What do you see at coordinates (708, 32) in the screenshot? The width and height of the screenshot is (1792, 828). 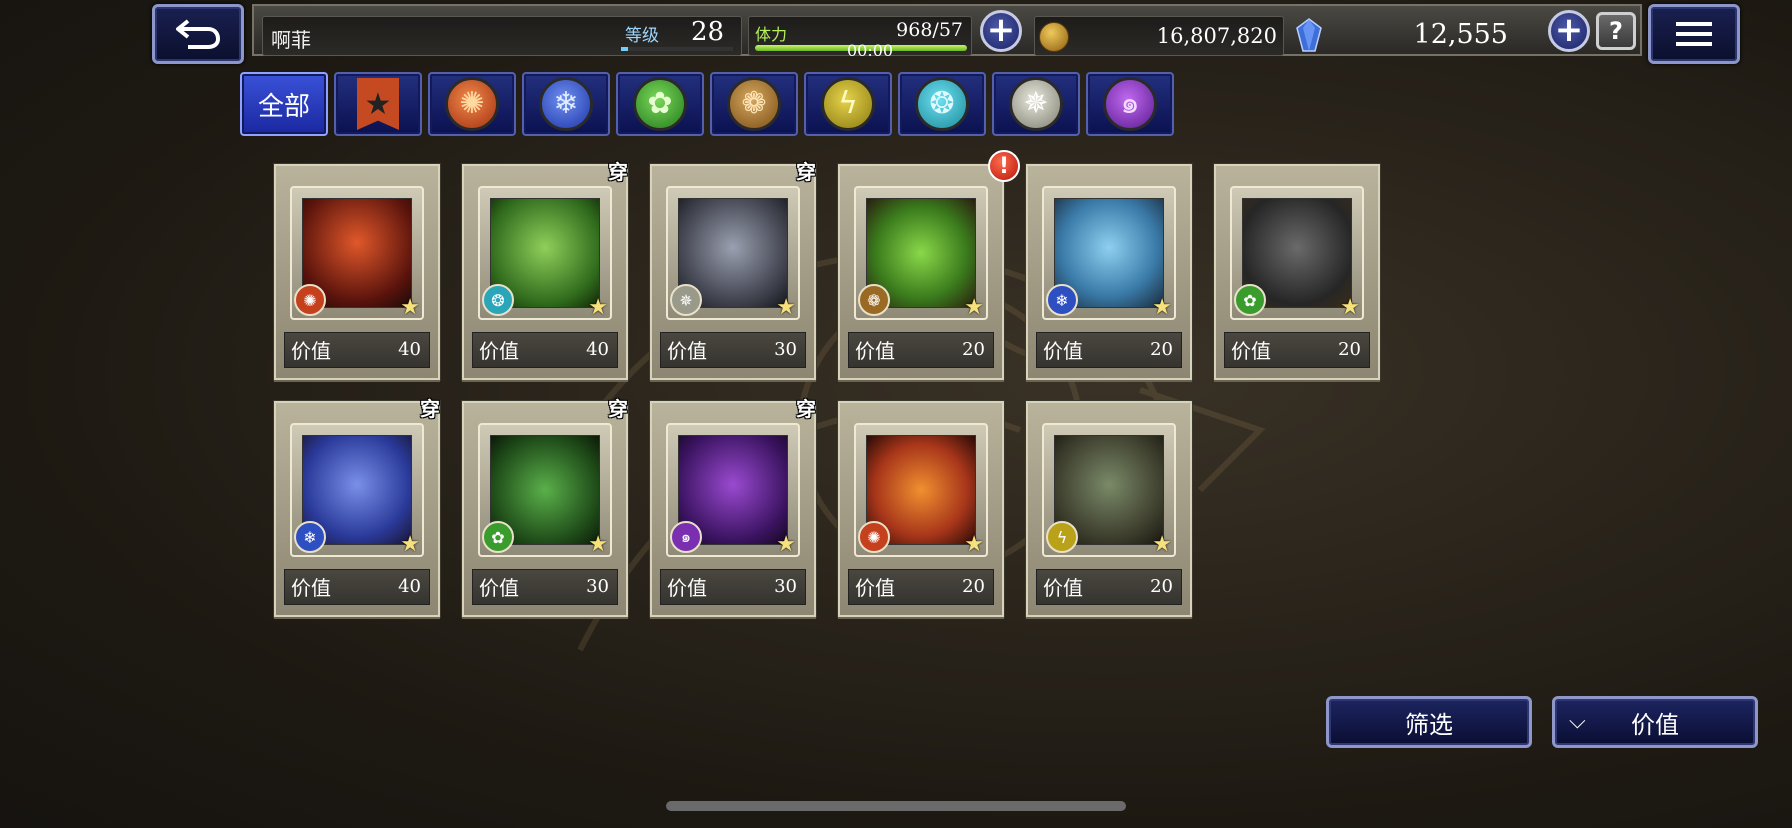 I see `level-value: 28` at bounding box center [708, 32].